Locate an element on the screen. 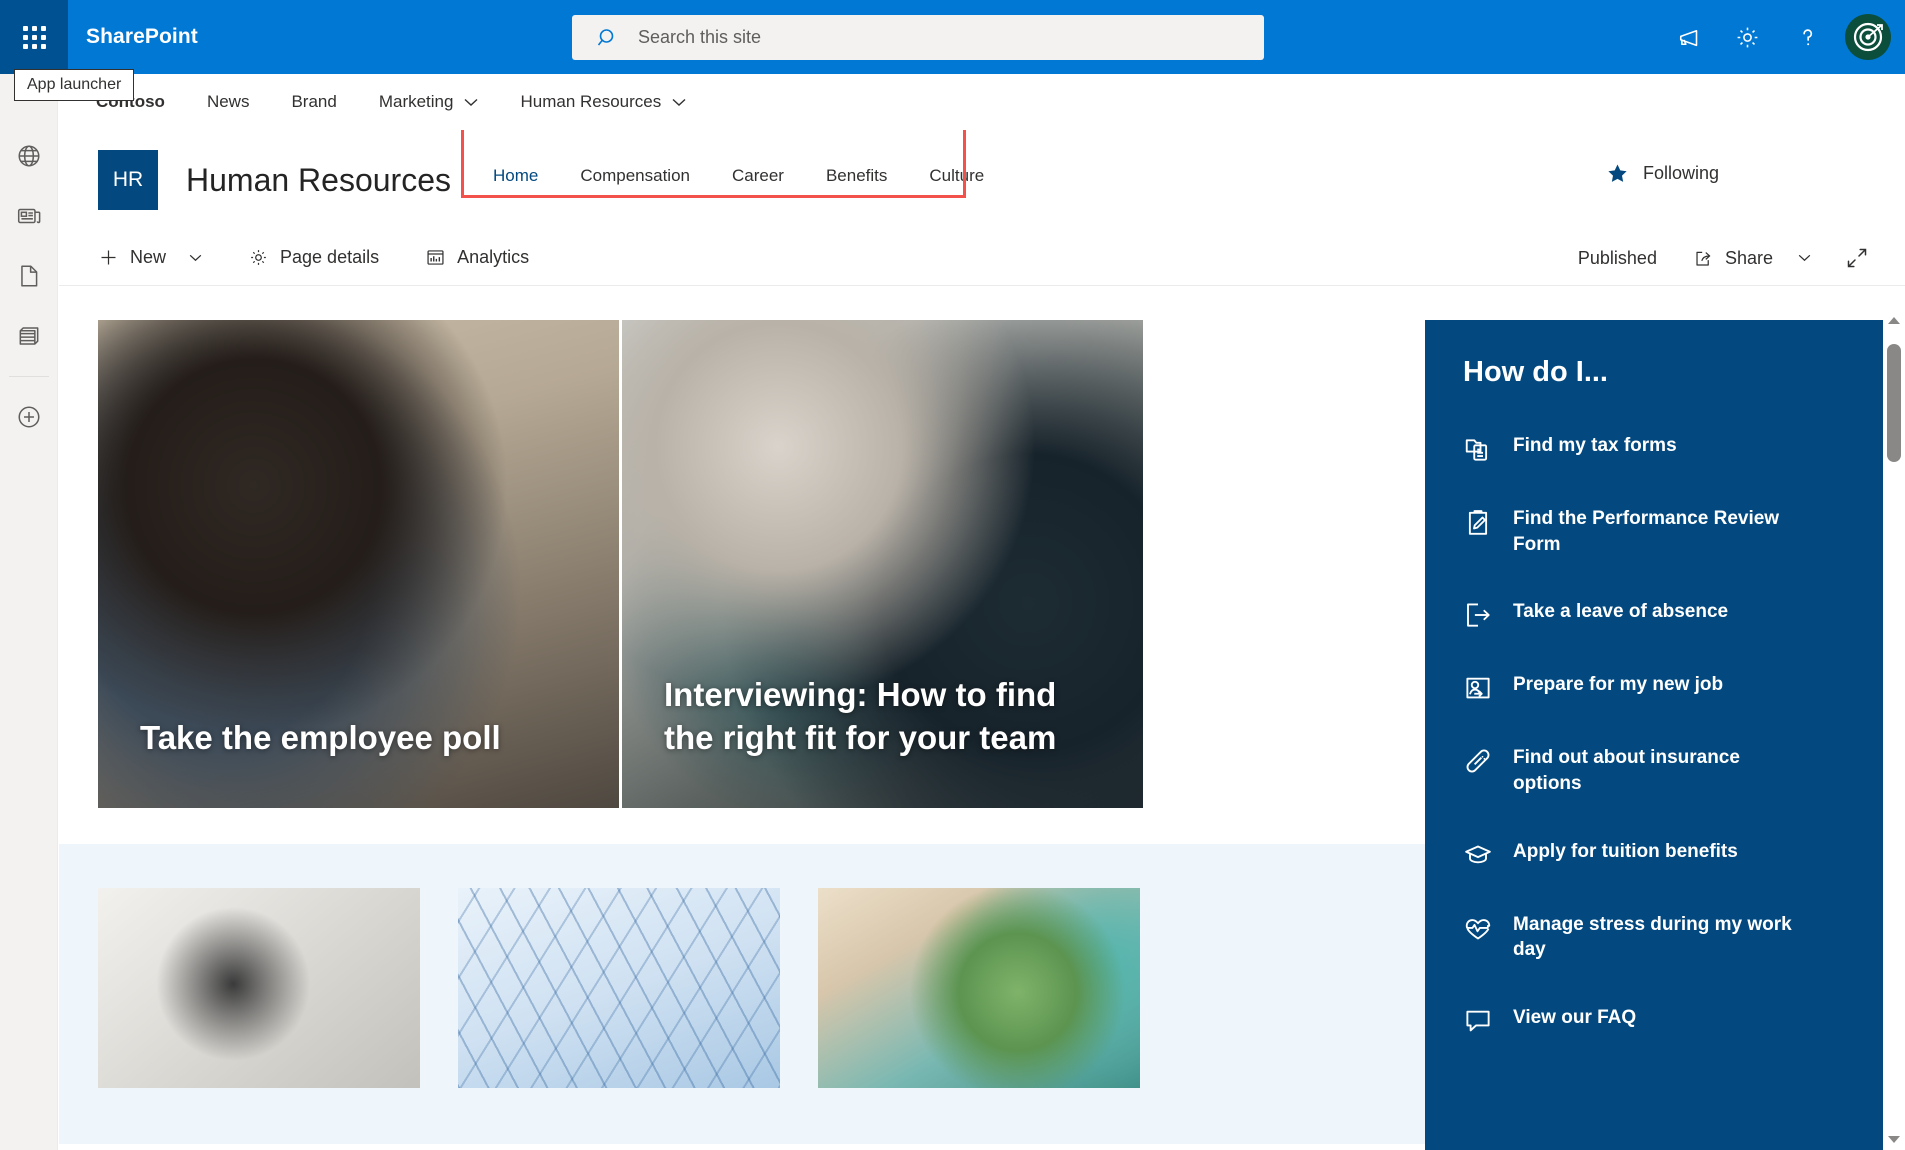  avatar is located at coordinates (1868, 37).